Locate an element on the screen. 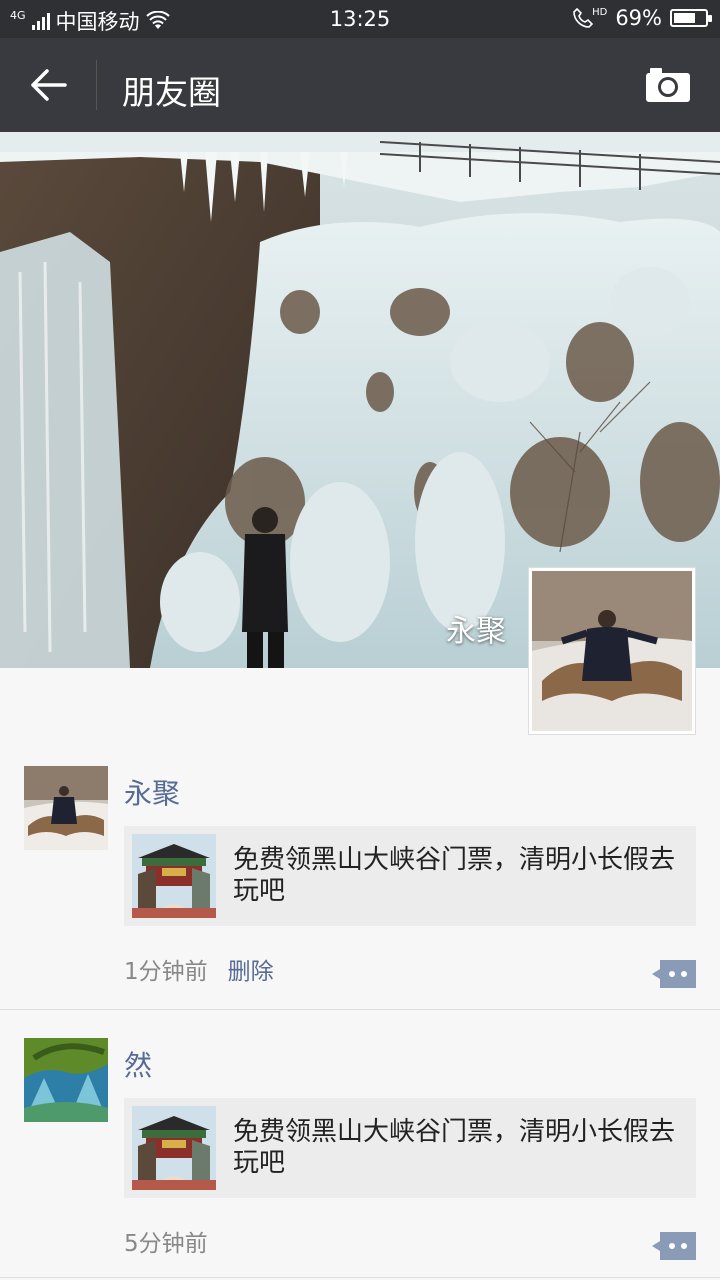  arrow-left-icon is located at coordinates (49, 85).